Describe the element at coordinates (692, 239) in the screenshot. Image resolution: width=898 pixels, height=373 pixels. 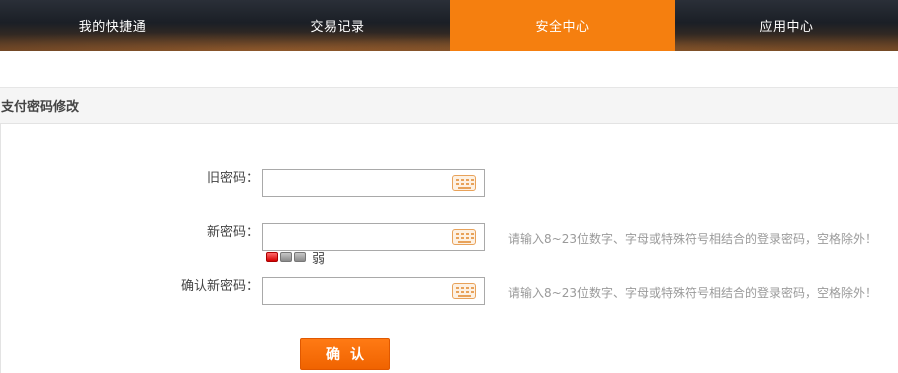
I see `new-password-hint: 请输入8~23位数字、字母或特殊符号相结合的登录密码，空格除外！` at that location.